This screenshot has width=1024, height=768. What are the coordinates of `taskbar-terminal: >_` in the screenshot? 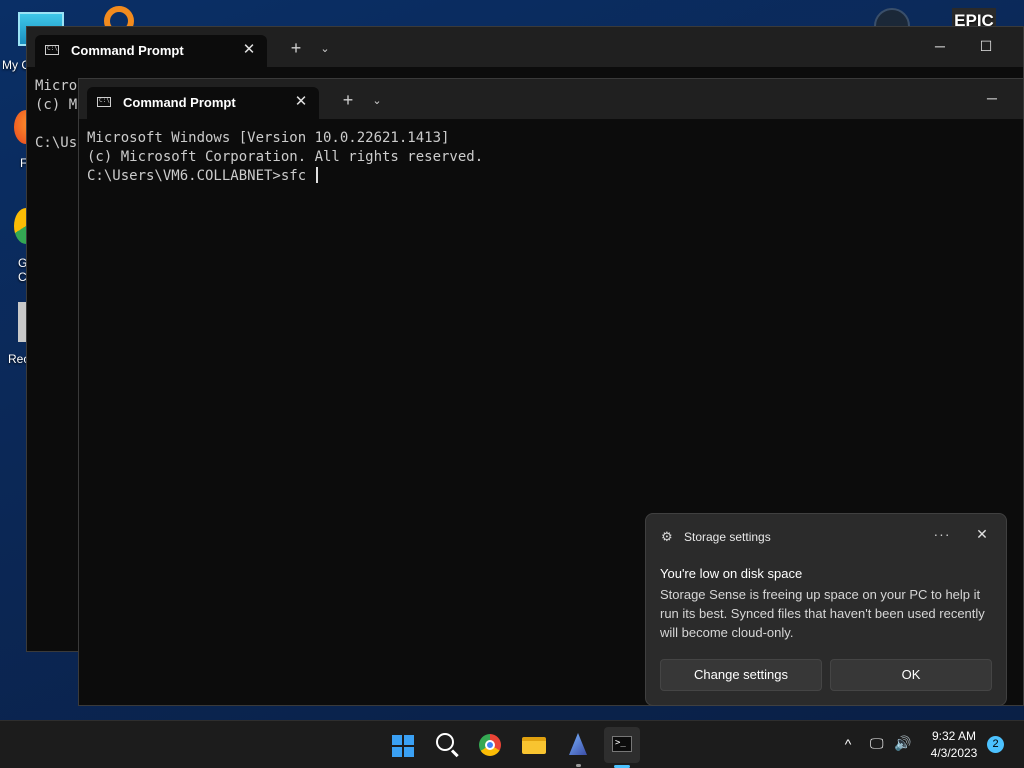 It's located at (622, 747).